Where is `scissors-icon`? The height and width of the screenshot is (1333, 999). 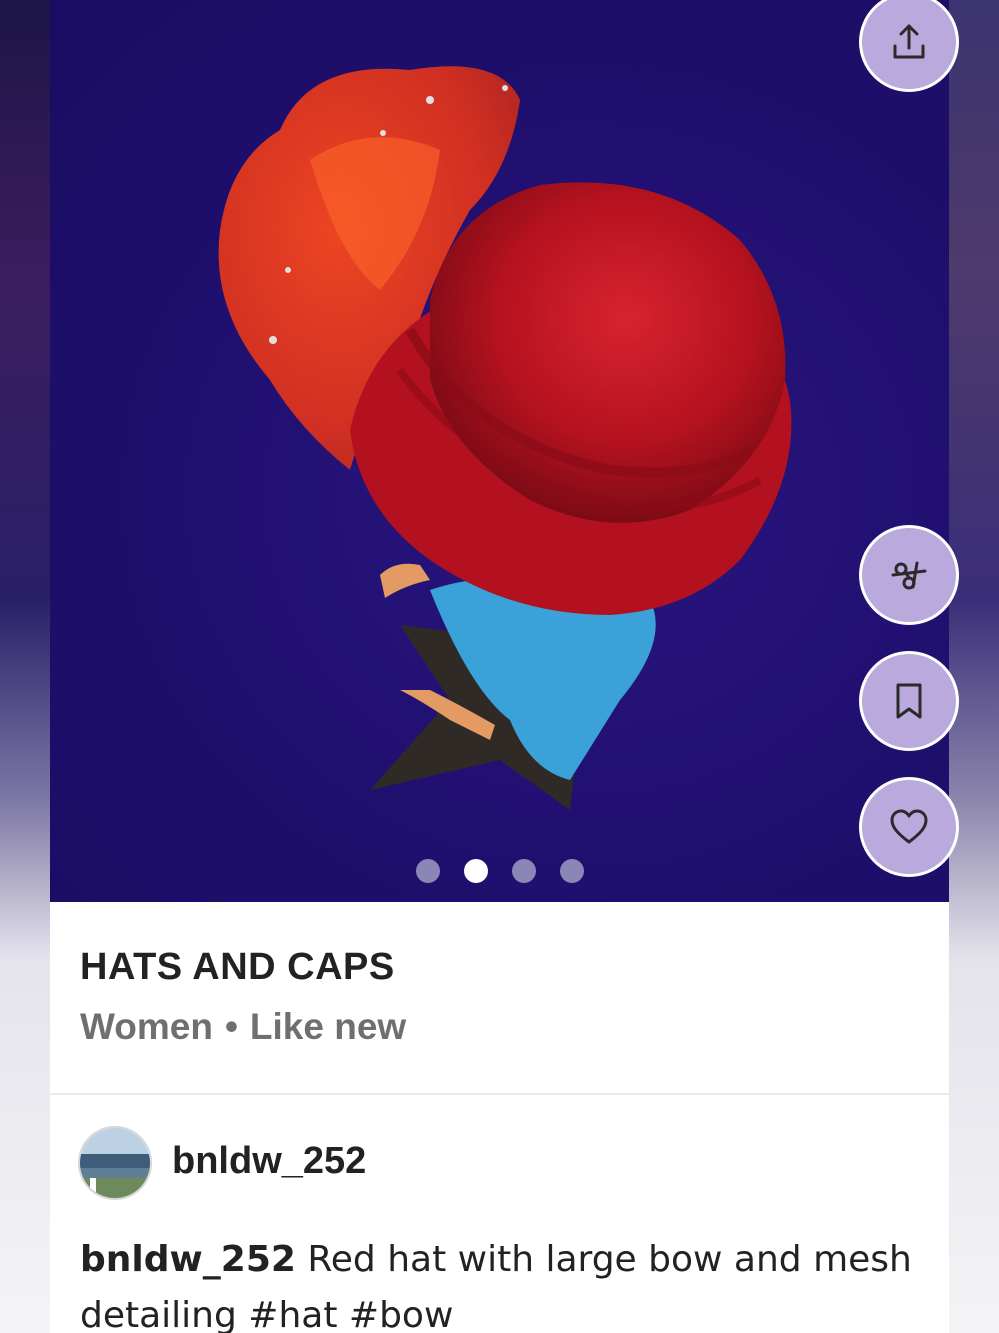
scissors-icon is located at coordinates (909, 575).